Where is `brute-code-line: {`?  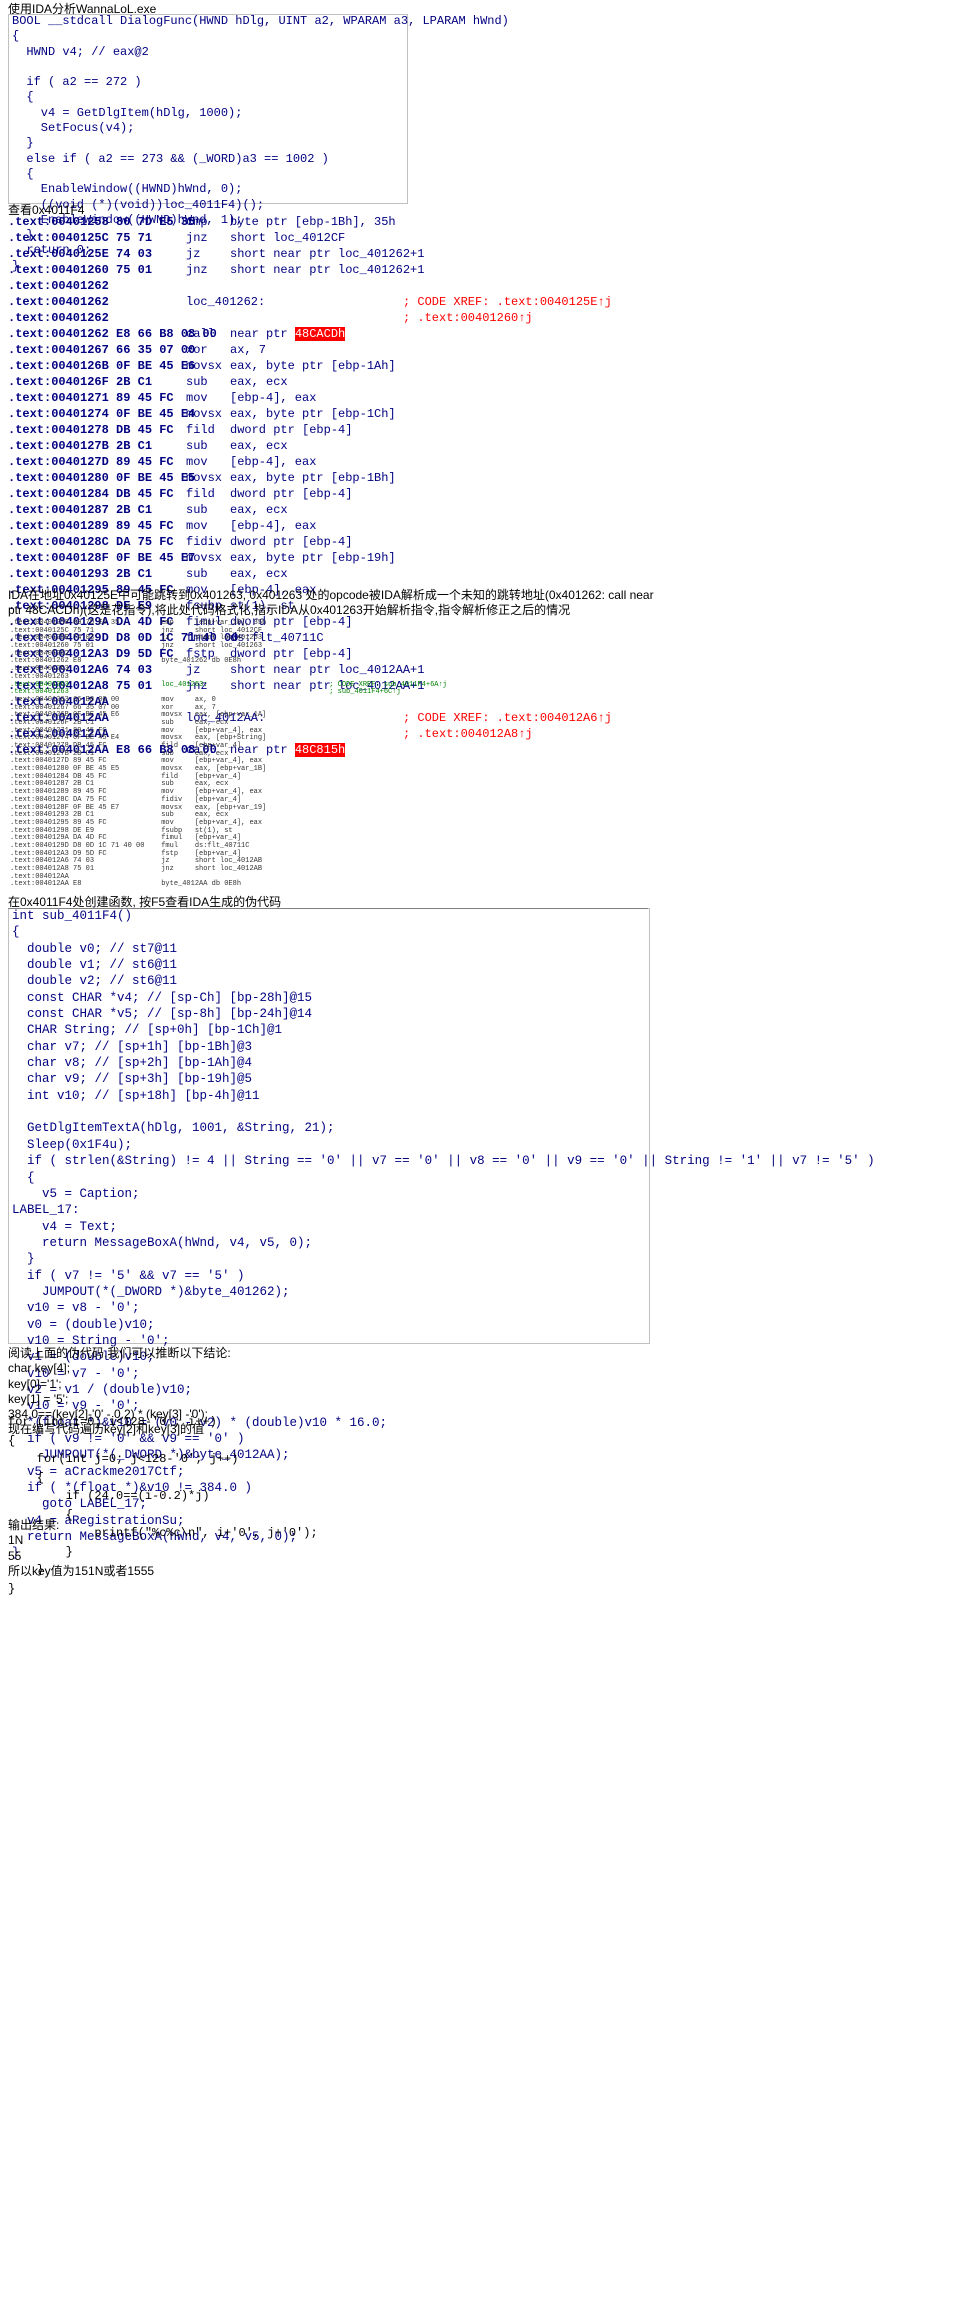 brute-code-line: { is located at coordinates (26, 1477).